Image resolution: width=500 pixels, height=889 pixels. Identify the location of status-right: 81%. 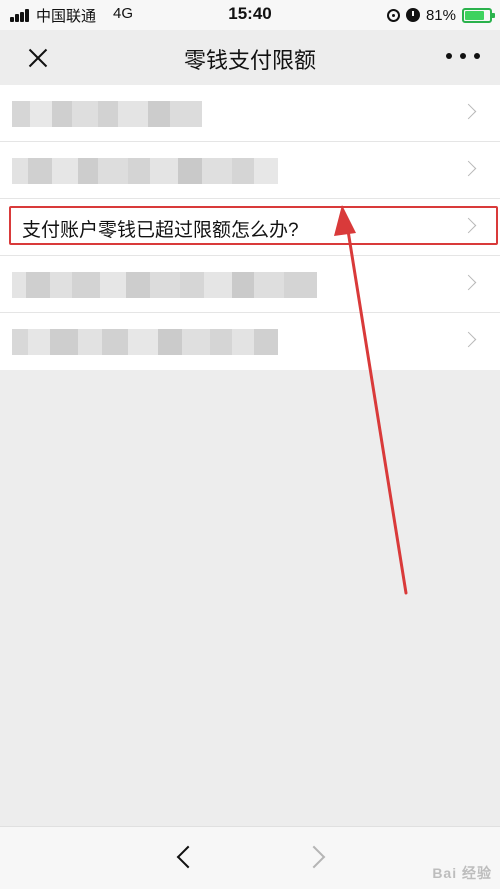
(440, 15).